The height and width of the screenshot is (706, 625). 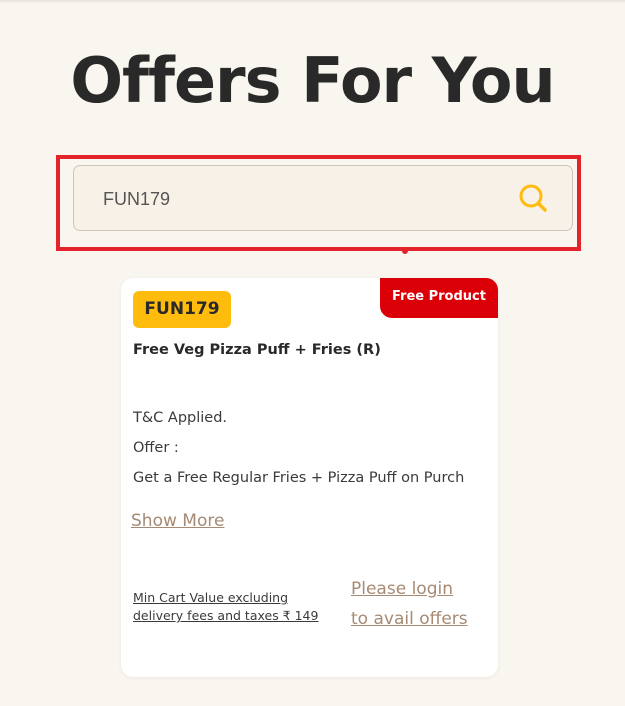 I want to click on search-box, so click(x=323, y=198).